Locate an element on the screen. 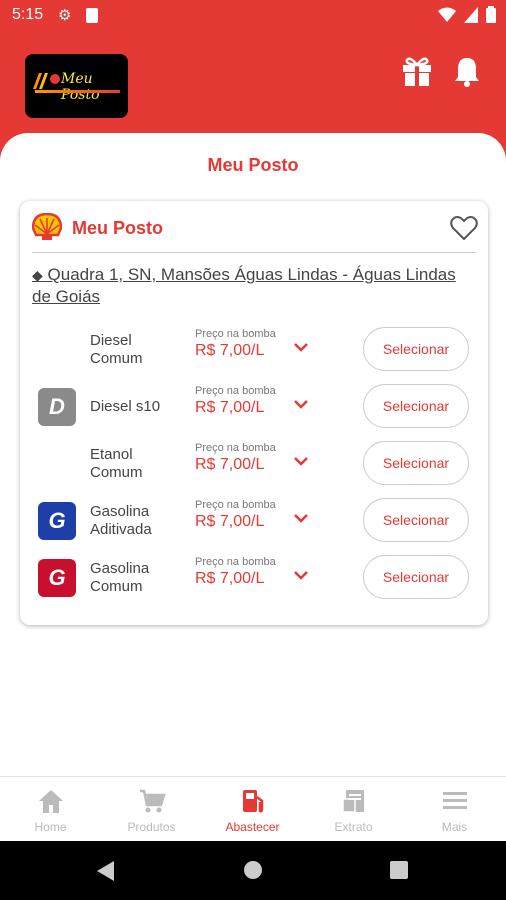  fuel-name: Gasolina Aditivada is located at coordinates (121, 520).